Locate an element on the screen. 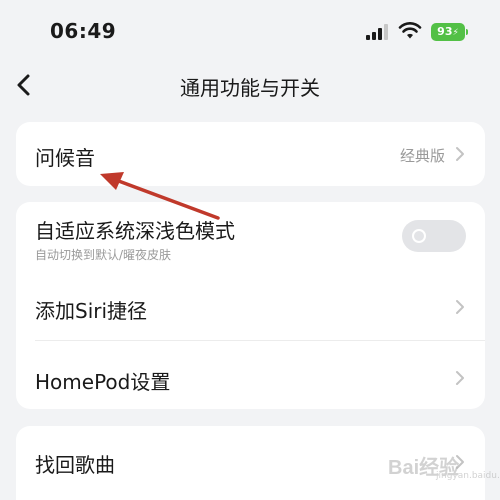  dark-mode-row: 自适应系统深浅色模式 自动切换到默认/曜夜皮肤 is located at coordinates (250, 236).